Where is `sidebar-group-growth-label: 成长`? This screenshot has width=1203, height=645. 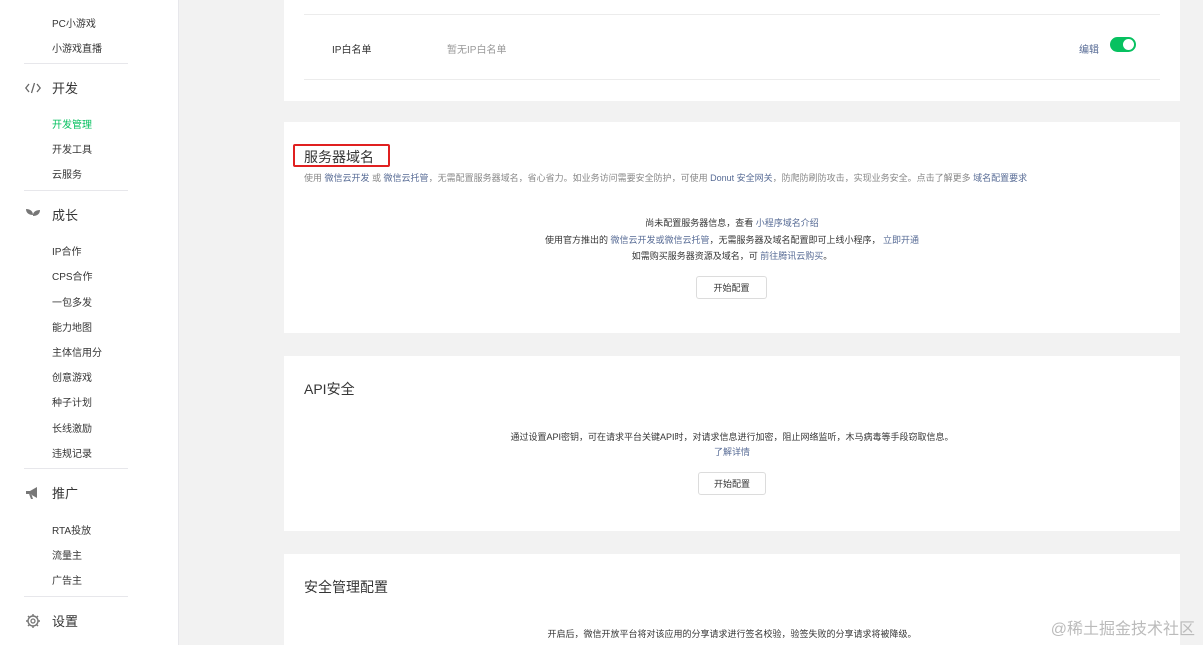 sidebar-group-growth-label: 成长 is located at coordinates (65, 215).